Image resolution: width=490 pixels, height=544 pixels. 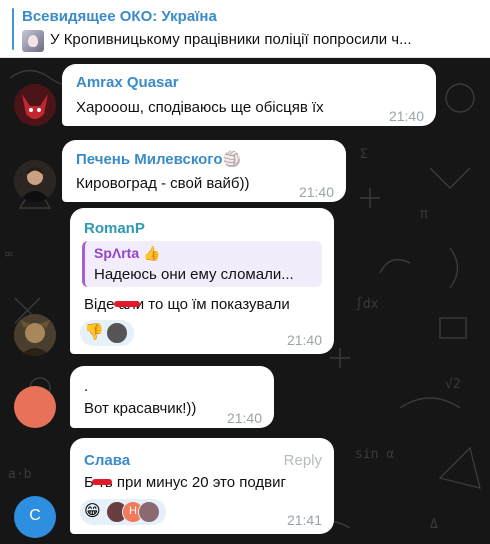 What do you see at coordinates (185, 482) in the screenshot?
I see `message-text: Б ть при минус 20 это подвиг` at bounding box center [185, 482].